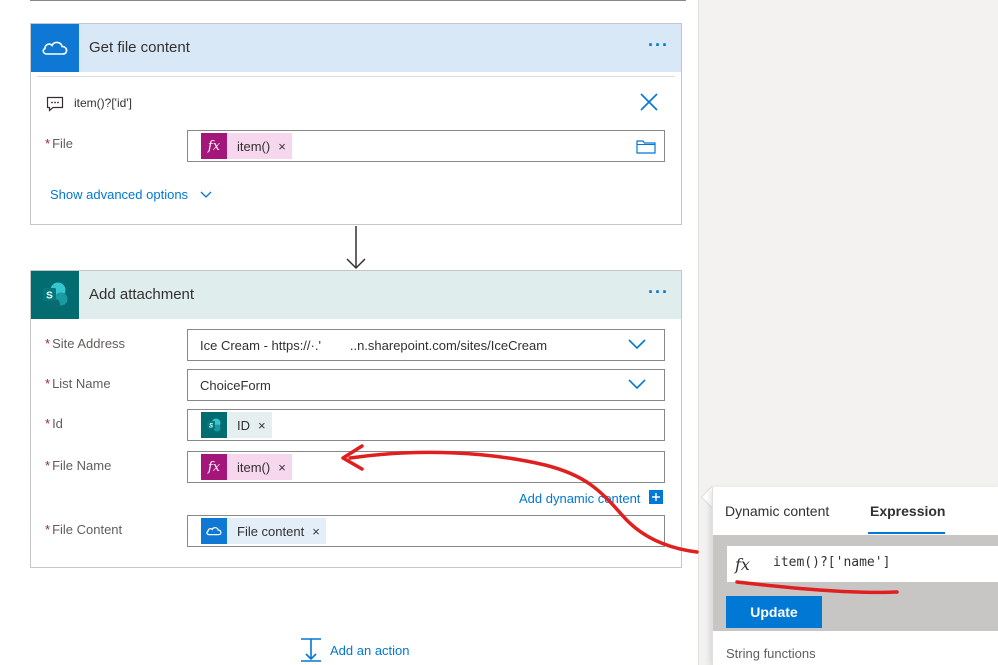  What do you see at coordinates (777, 511) in the screenshot?
I see `tab-dynamic-content: Dynamic content` at bounding box center [777, 511].